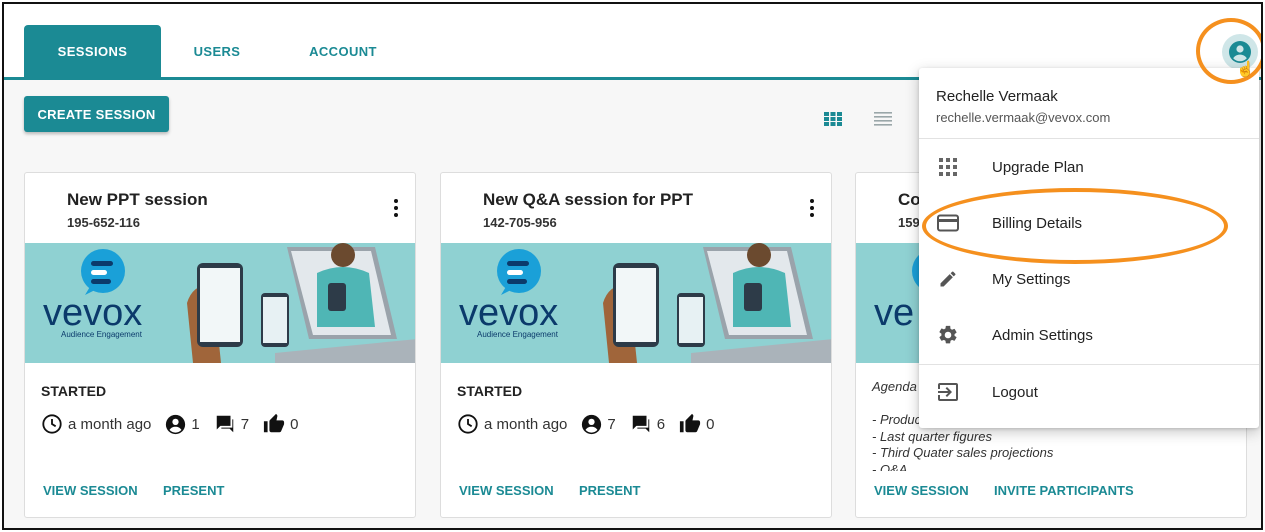  Describe the element at coordinates (245, 424) in the screenshot. I see `question-count: 7` at that location.